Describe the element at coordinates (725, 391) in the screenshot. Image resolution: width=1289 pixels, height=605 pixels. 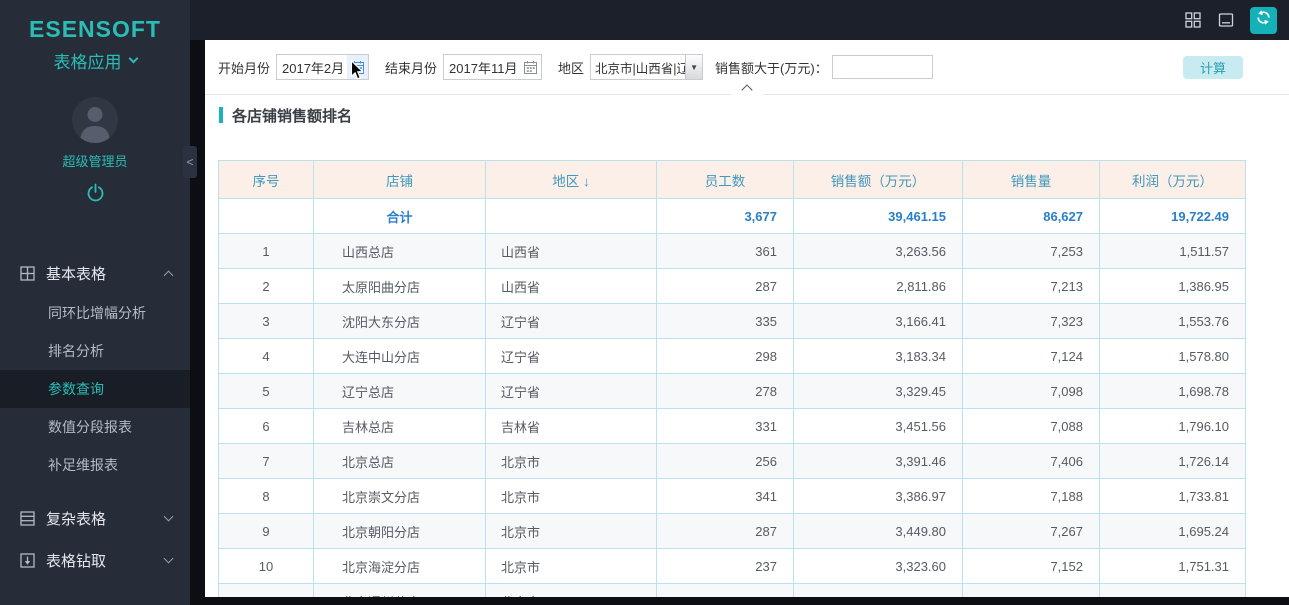
I see `table-cell: 278` at that location.